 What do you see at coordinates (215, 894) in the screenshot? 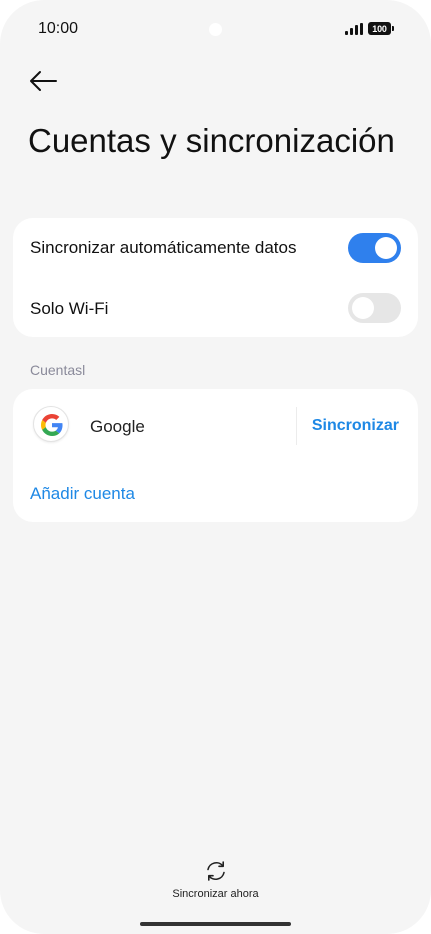
I see `sync-now-label: Sincronizar ahora` at bounding box center [215, 894].